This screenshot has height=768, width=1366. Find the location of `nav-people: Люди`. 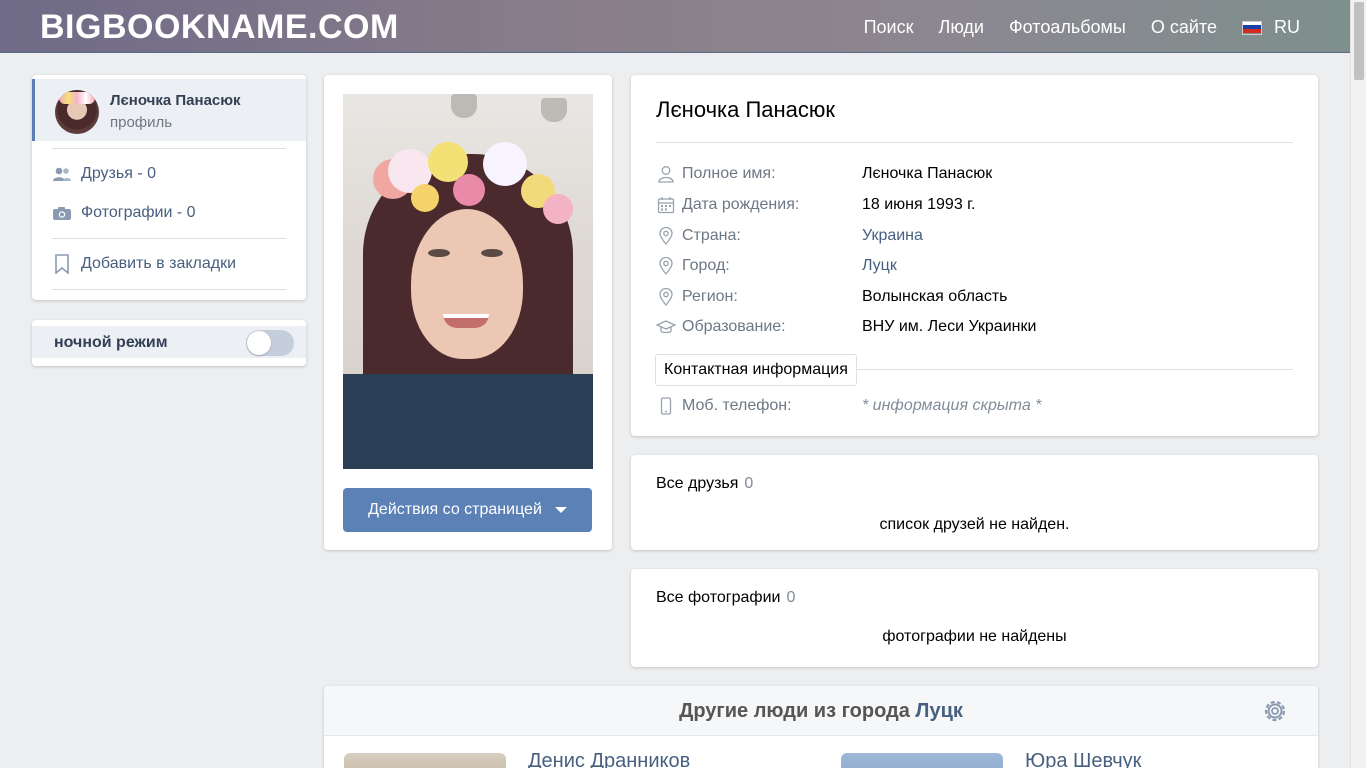

nav-people: Люди is located at coordinates (961, 27).